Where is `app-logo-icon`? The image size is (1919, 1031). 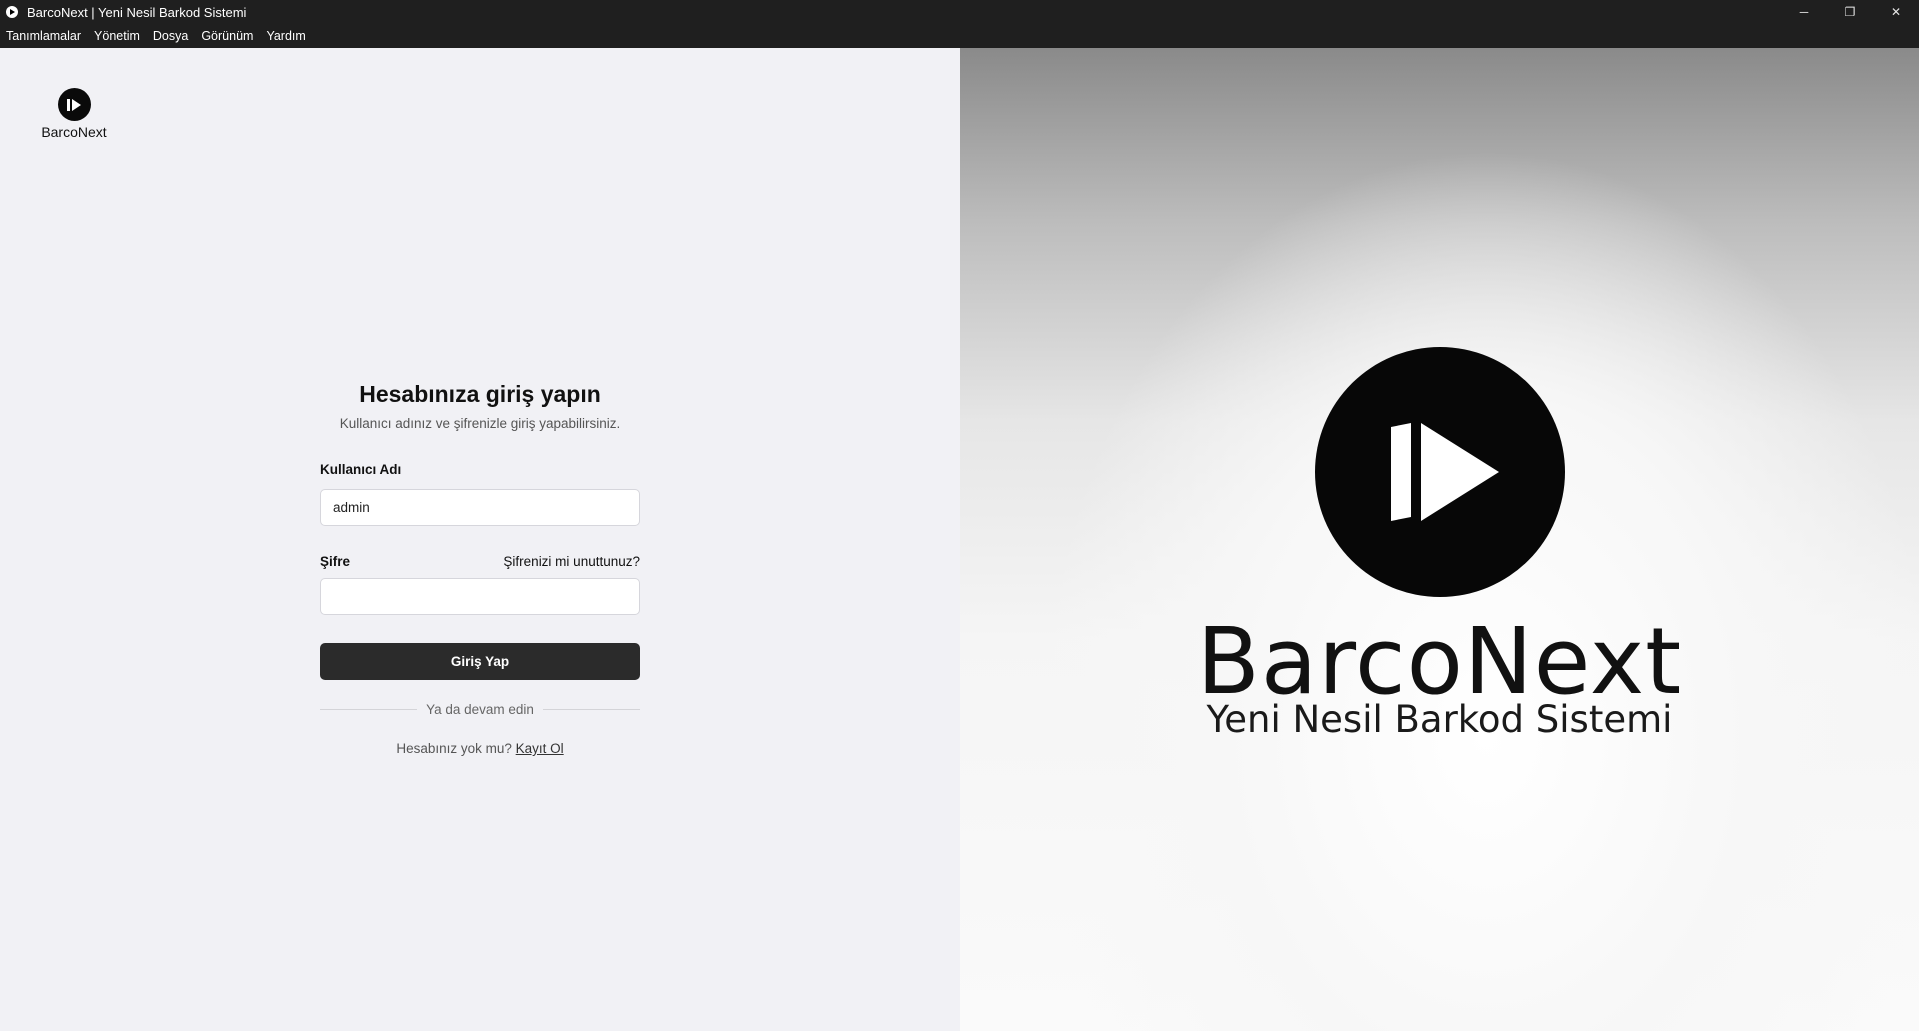
app-logo-icon is located at coordinates (12, 12).